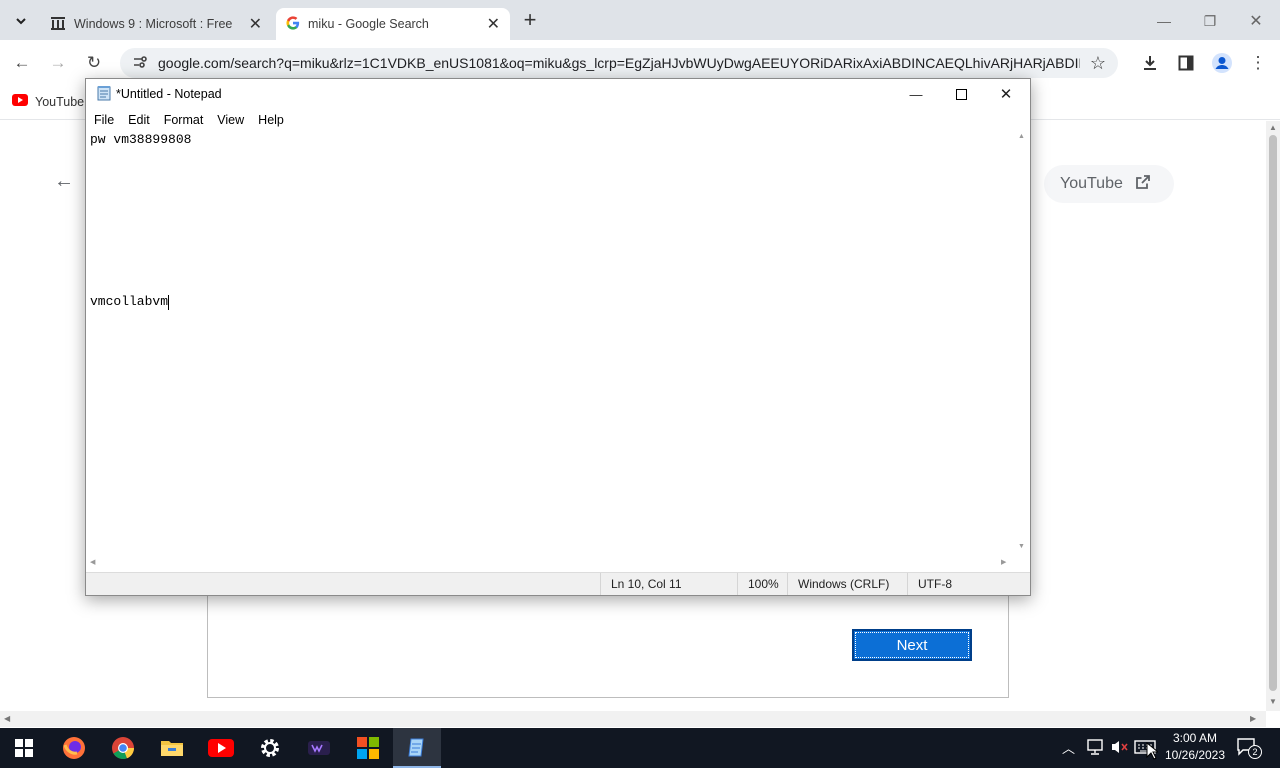 This screenshot has height=768, width=1280. I want to click on page-vertical-scrollbar: ▲ ▼, so click(1273, 416).